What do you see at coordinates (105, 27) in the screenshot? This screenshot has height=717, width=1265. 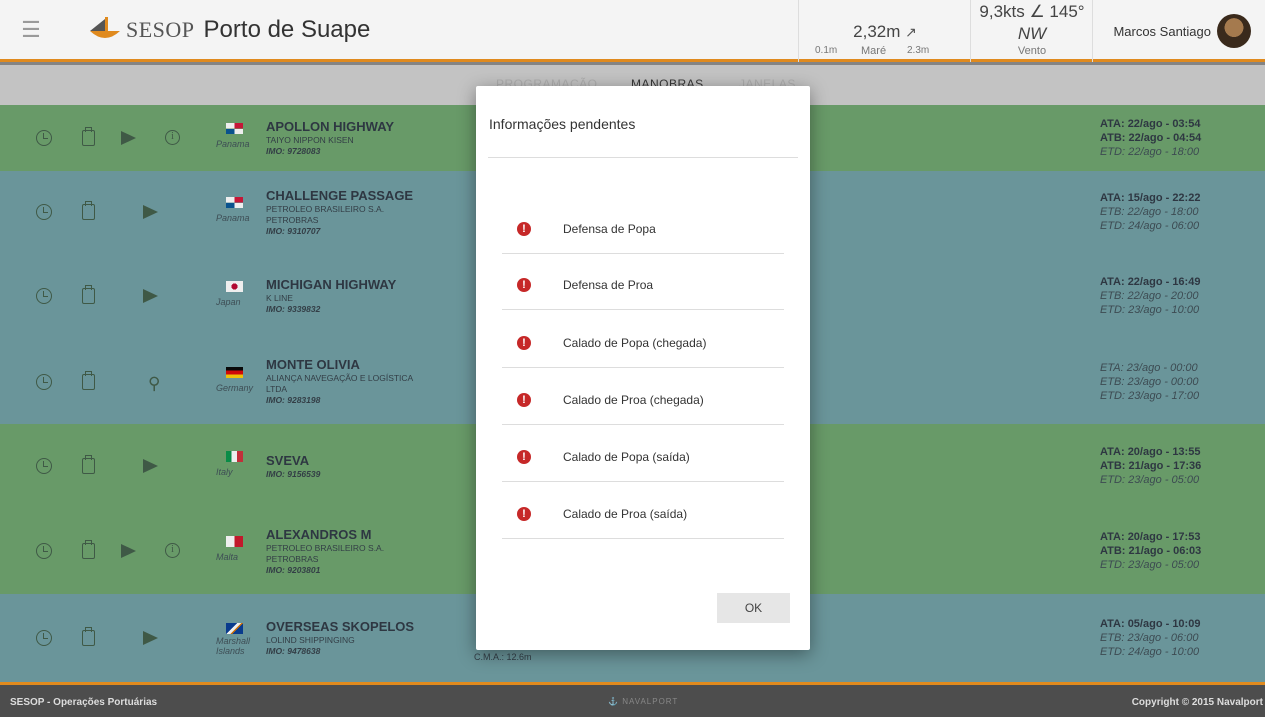 I see `ship-logo-icon` at bounding box center [105, 27].